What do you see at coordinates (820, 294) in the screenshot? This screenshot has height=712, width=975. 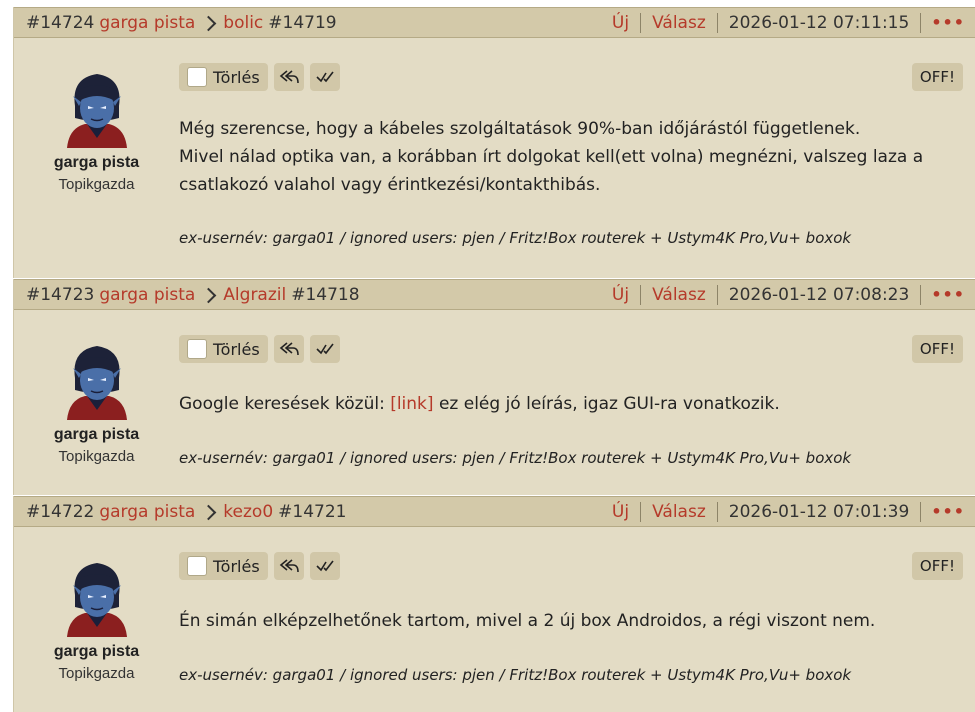 I see `post-datetime: 2026-01-12 07:08:23` at bounding box center [820, 294].